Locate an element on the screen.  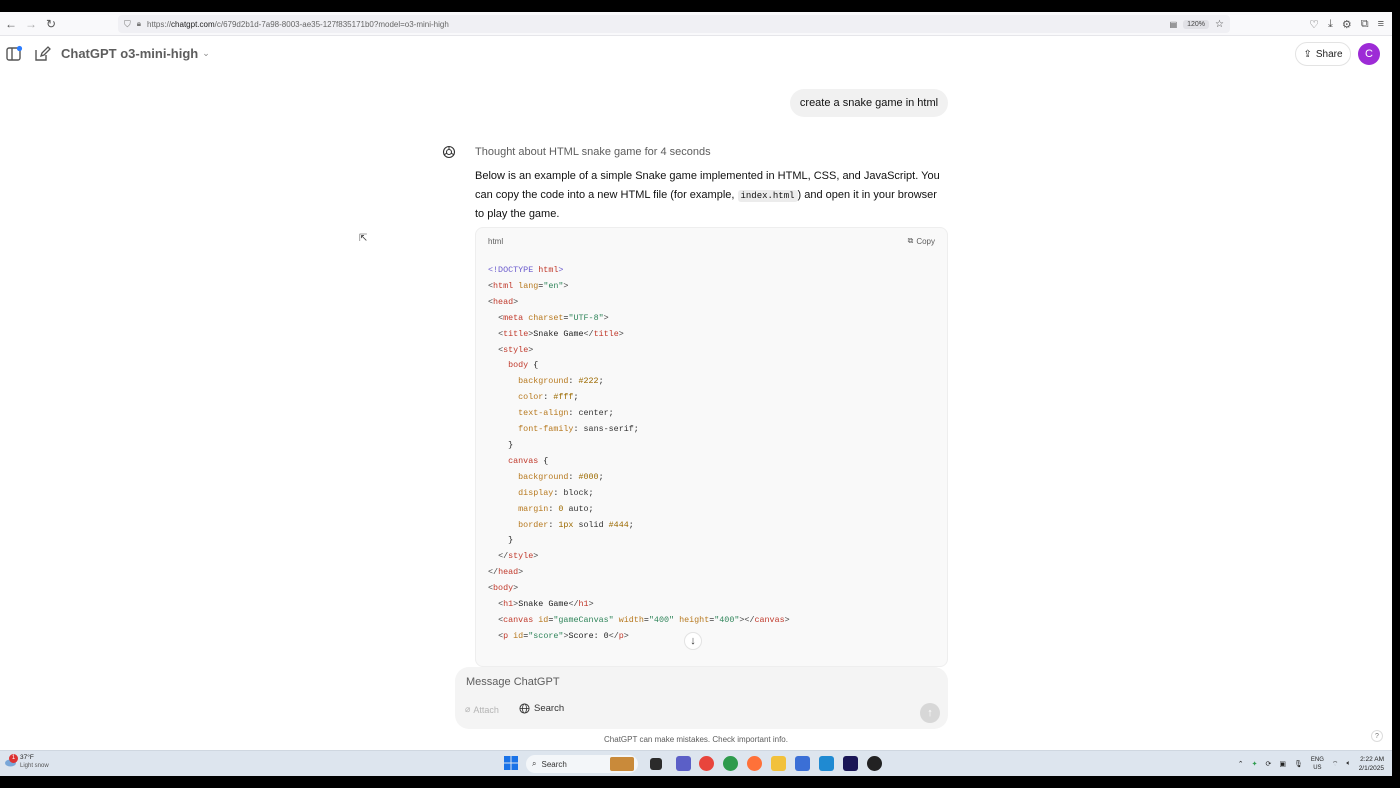
shield-icon: ⛉ is located at coordinates (127, 23).